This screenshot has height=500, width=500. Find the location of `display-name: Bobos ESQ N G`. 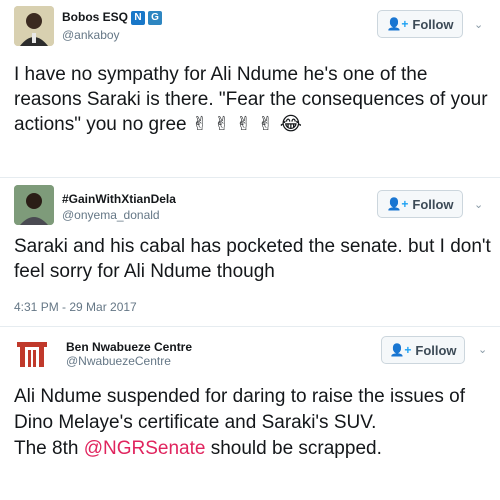

display-name: Bobos ESQ N G is located at coordinates (112, 17).